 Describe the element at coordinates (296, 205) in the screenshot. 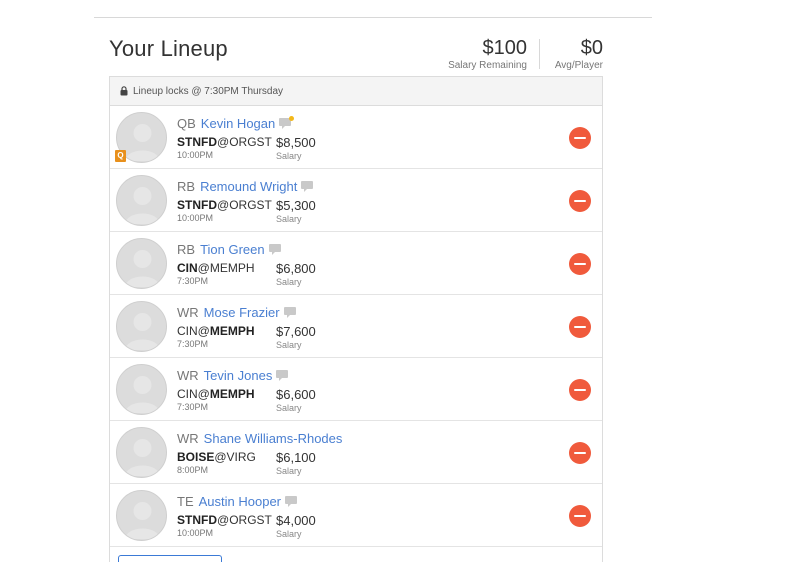

I see `player-salary: $5,300` at that location.